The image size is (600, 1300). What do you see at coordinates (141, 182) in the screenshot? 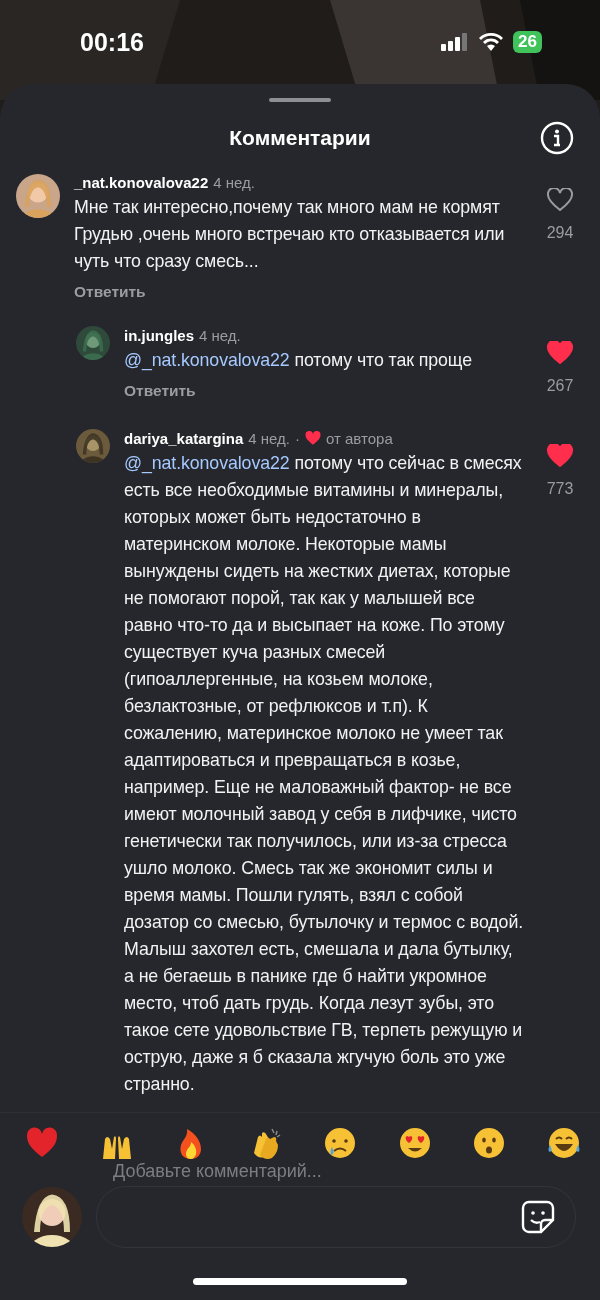
I see `username: _nat.konovalova22` at bounding box center [141, 182].